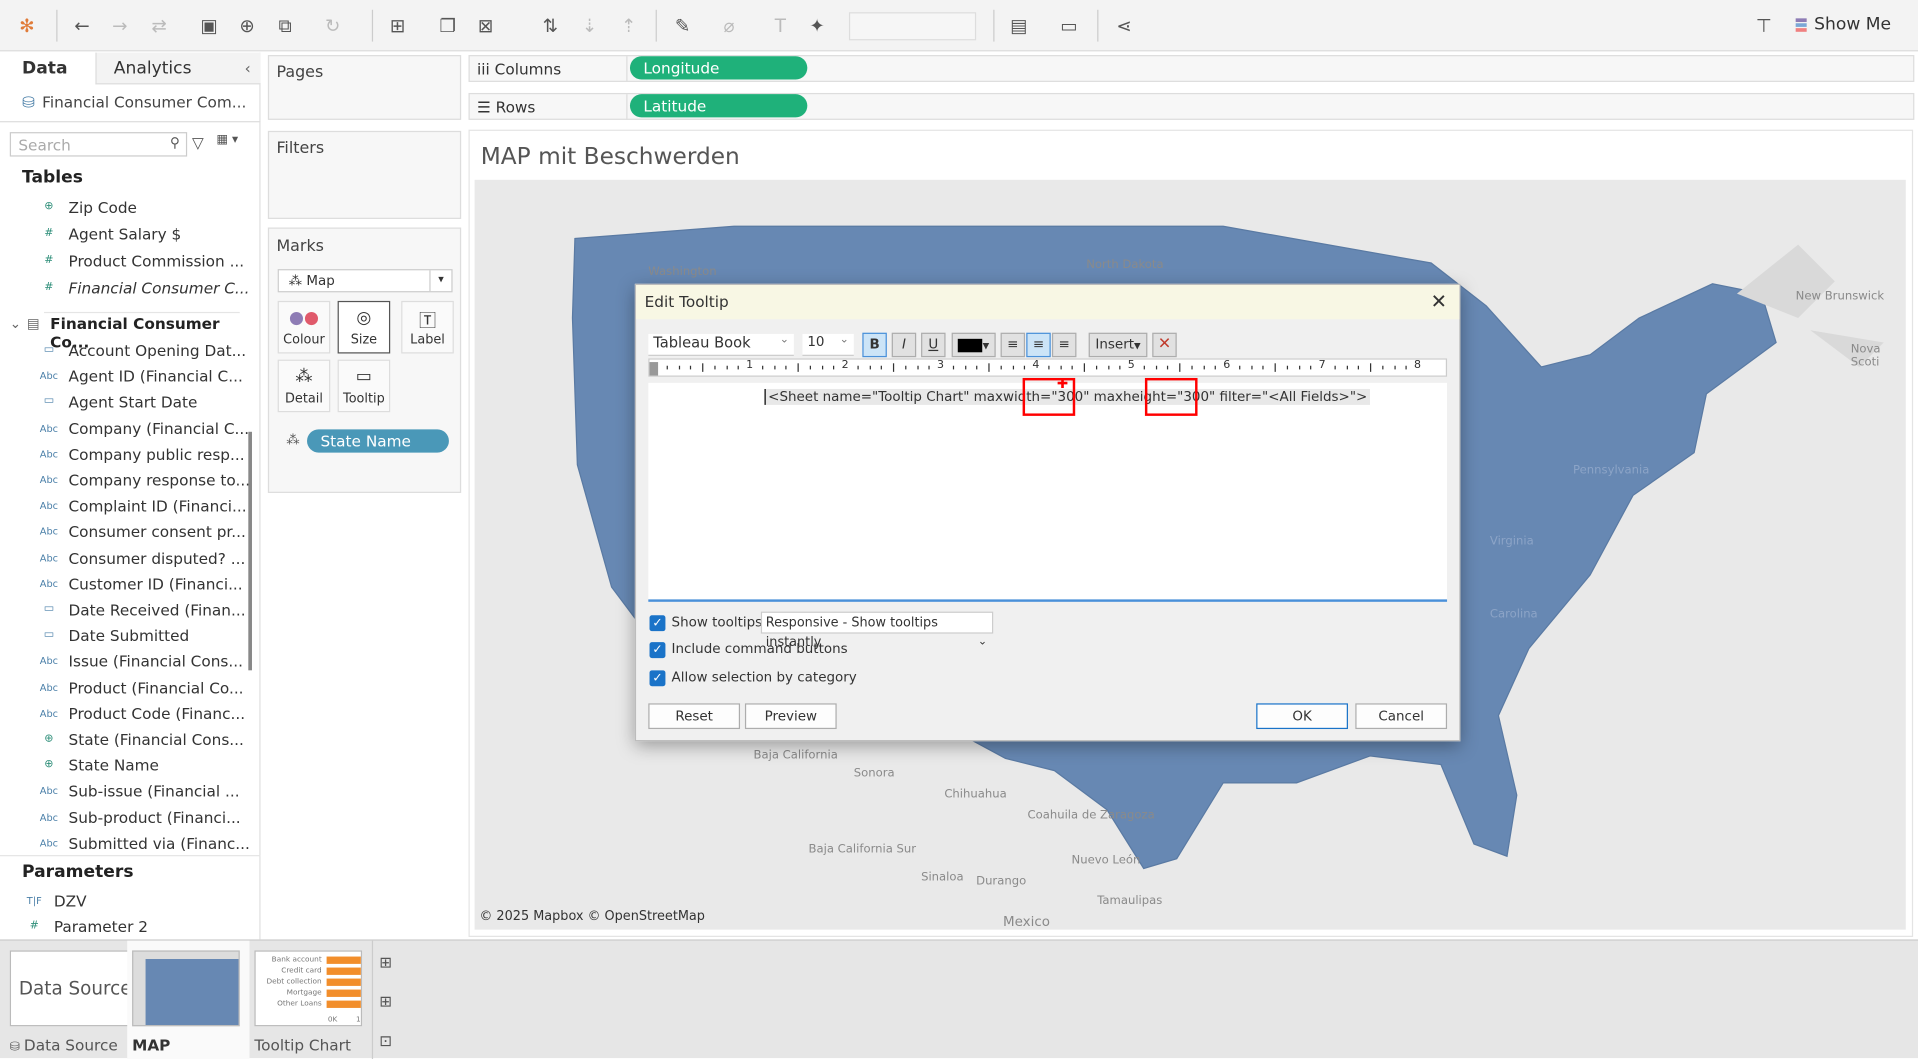 The height and width of the screenshot is (1059, 1918). Describe the element at coordinates (1019, 25) in the screenshot. I see `show-cards-icon: ▤` at that location.